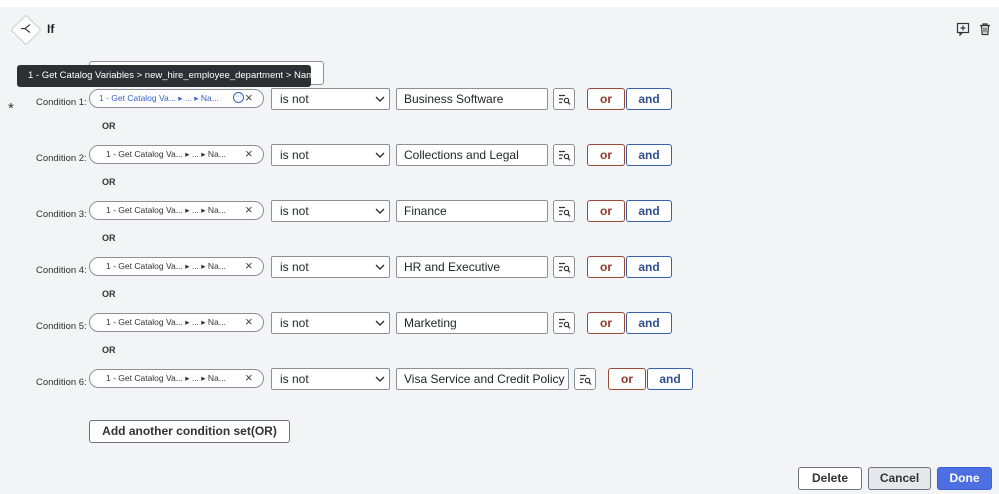 The width and height of the screenshot is (999, 494). Describe the element at coordinates (26, 30) in the screenshot. I see `branch-icon` at that location.